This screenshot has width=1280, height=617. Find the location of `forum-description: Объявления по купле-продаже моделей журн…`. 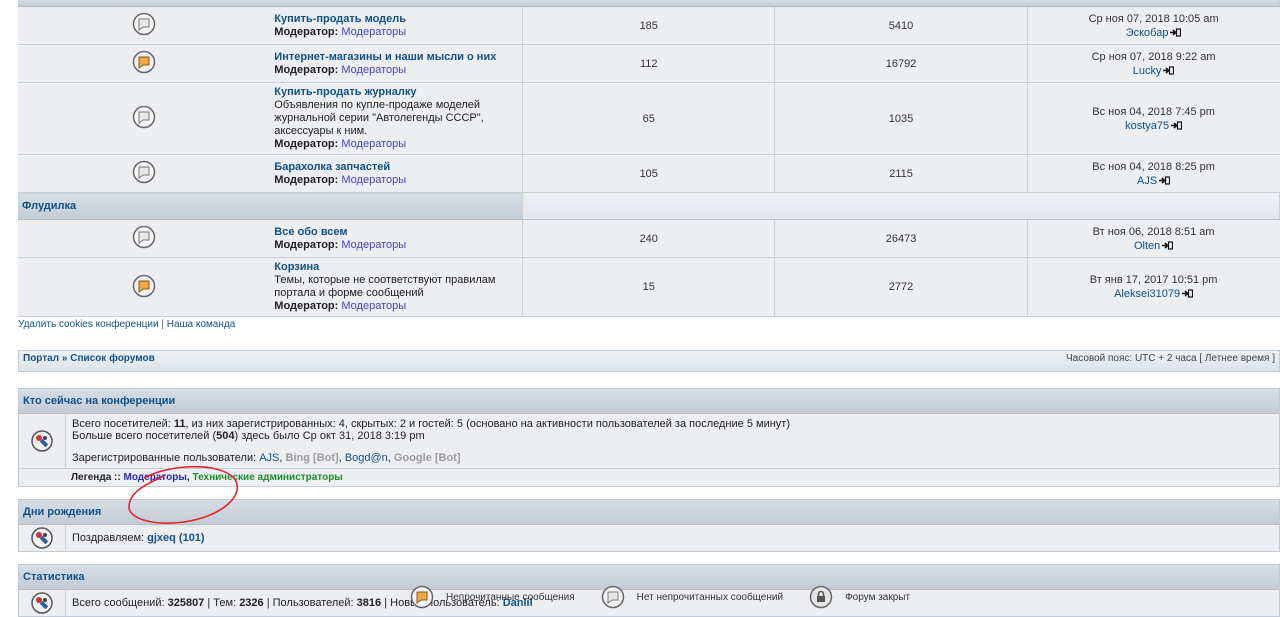

forum-description: Объявления по купле-продаже моделей журн… is located at coordinates (379, 118).